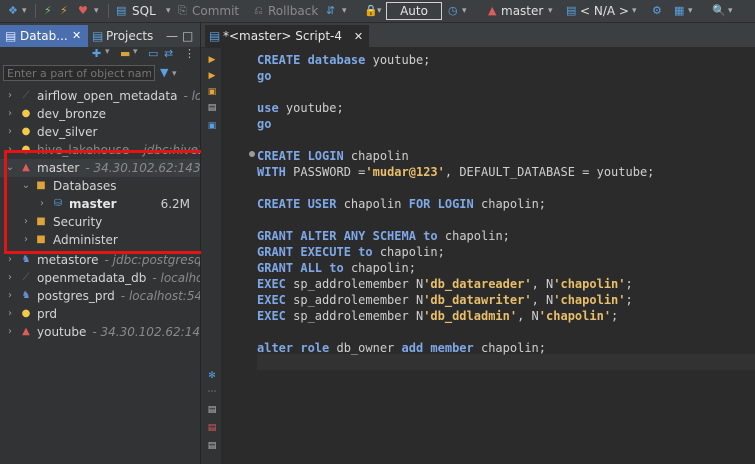 The image size is (755, 464). I want to click on tree-node-master-database: › ⛁ master 6.2M, so click(100, 204).